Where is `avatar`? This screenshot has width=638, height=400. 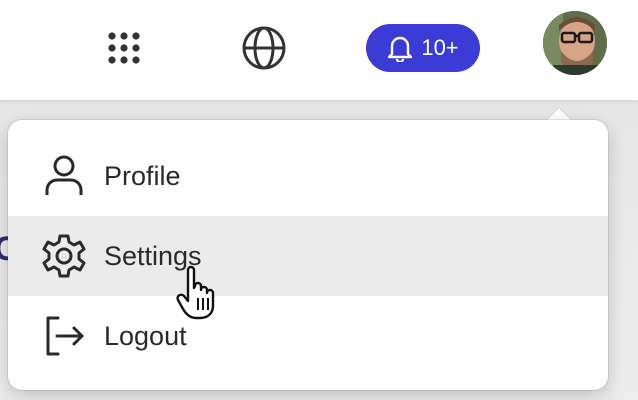
avatar is located at coordinates (575, 43).